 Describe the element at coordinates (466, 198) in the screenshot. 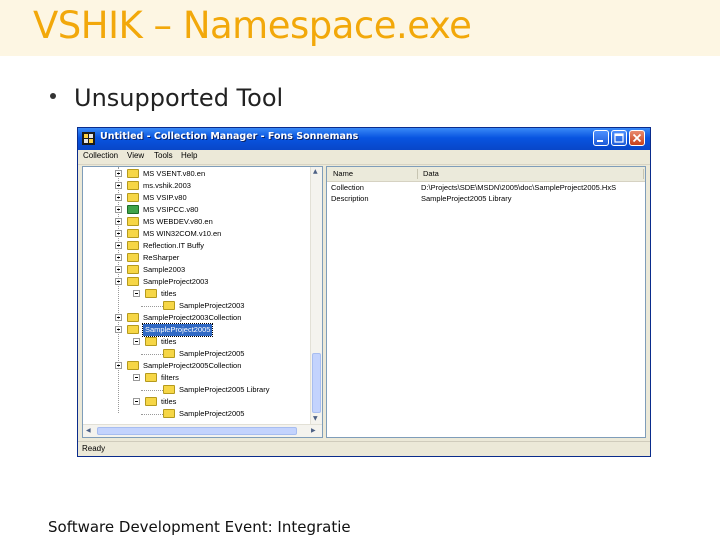

I see `list-cell-data: SampleProject2005 Library` at that location.